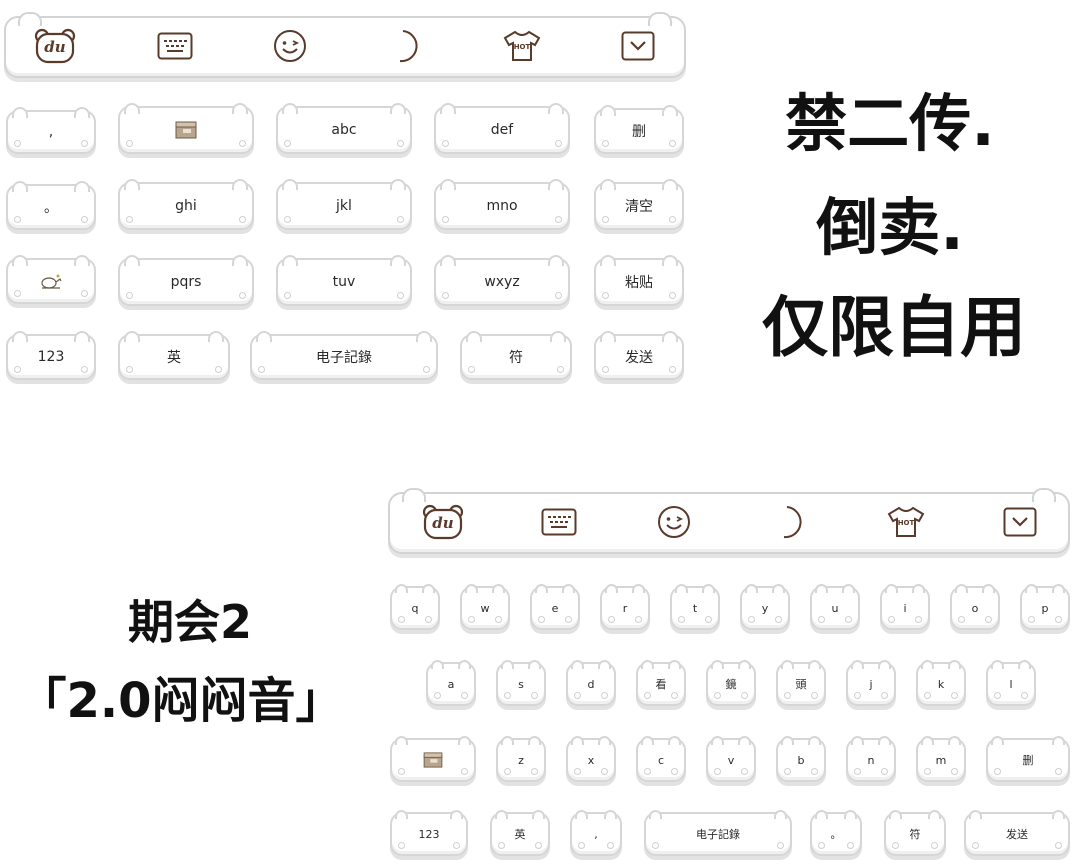 This screenshot has width=1080, height=866. What do you see at coordinates (186, 204) in the screenshot?
I see `t9-key-ghi: ghi` at bounding box center [186, 204].